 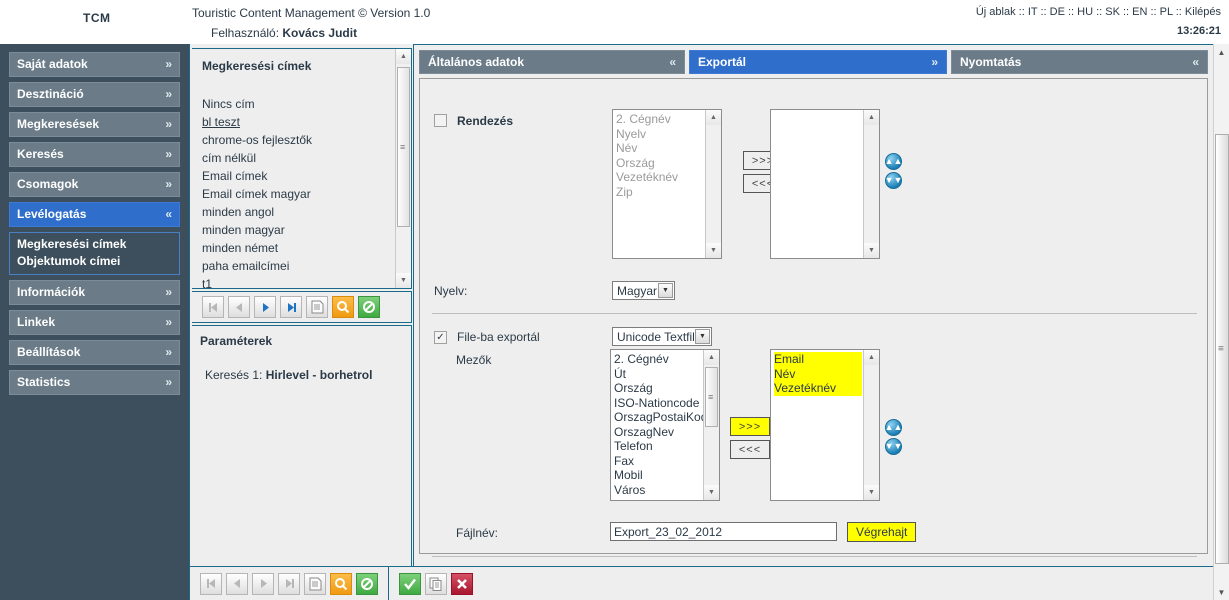 What do you see at coordinates (94, 94) in the screenshot?
I see `sidebar-item-desztinacio: Desztináció »` at bounding box center [94, 94].